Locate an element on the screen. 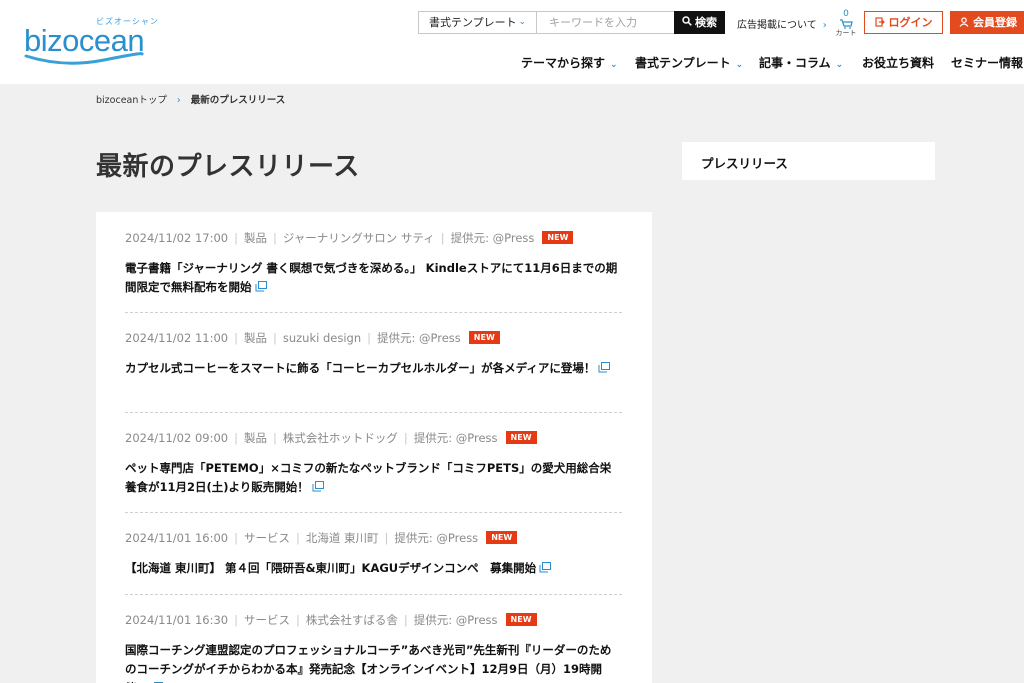  wave-icon is located at coordinates (84, 58).